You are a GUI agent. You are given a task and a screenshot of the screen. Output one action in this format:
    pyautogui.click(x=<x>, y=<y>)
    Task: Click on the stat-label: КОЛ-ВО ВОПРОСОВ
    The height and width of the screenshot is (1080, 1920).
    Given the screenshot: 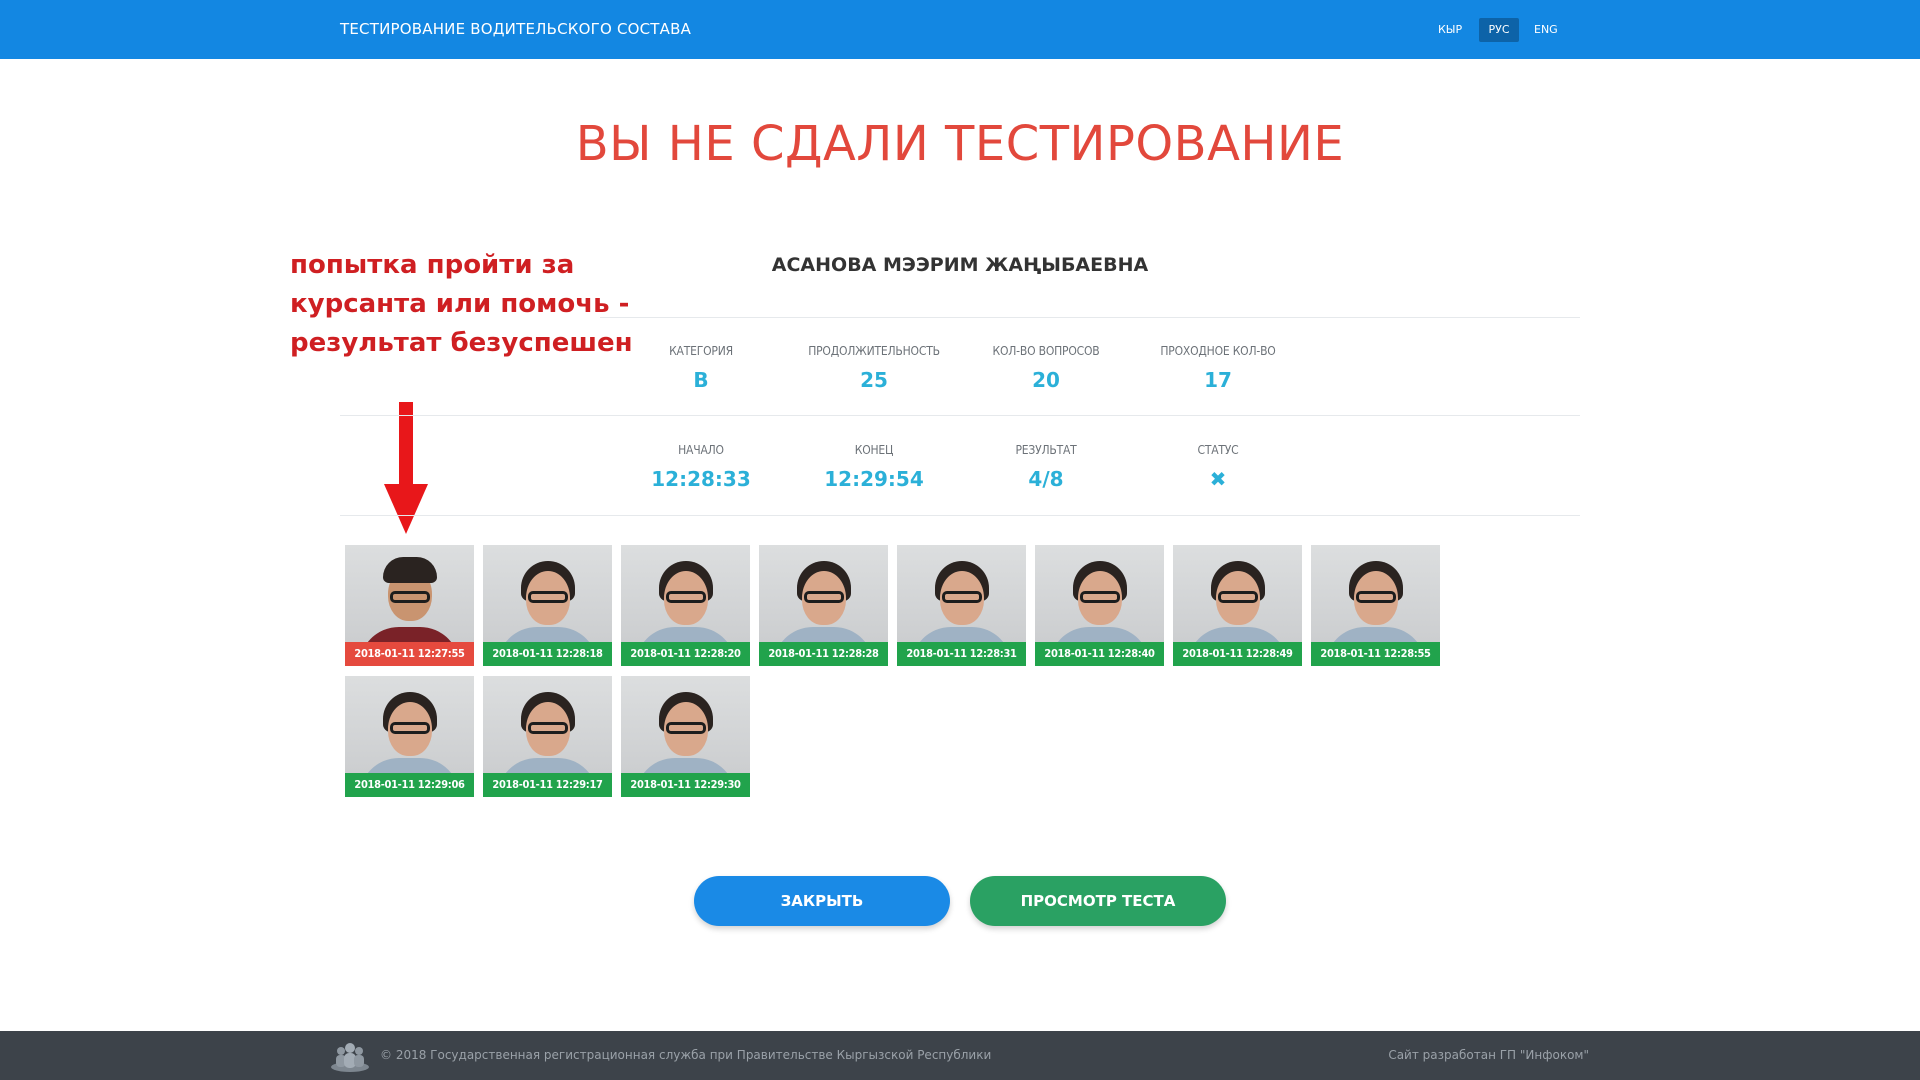 What is the action you would take?
    pyautogui.click(x=1046, y=351)
    